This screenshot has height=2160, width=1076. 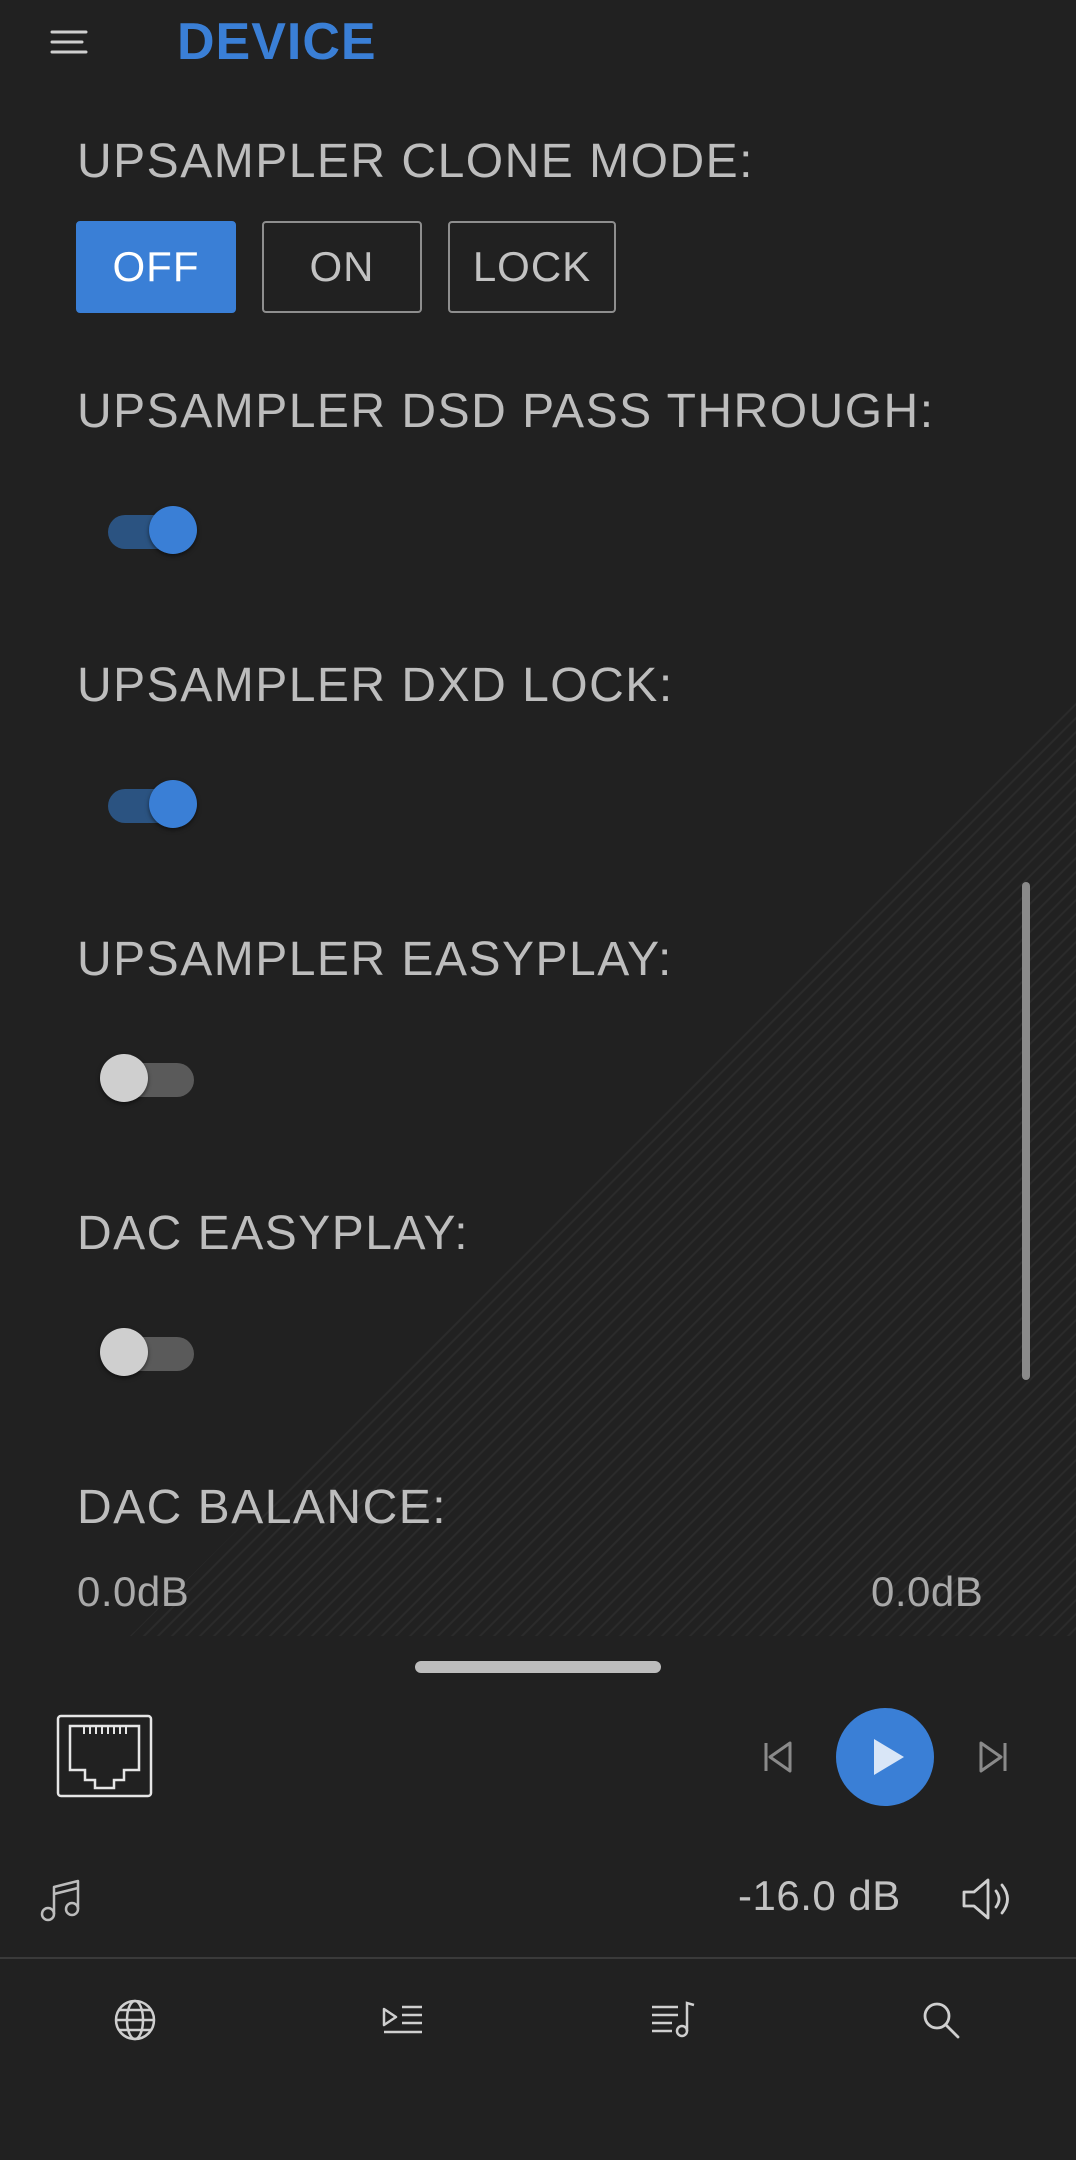 What do you see at coordinates (135, 2020) in the screenshot?
I see `globe-icon` at bounding box center [135, 2020].